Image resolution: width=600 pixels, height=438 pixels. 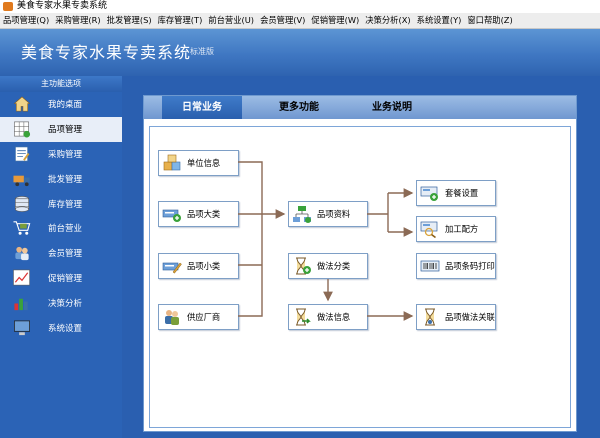 What do you see at coordinates (22, 228) in the screenshot?
I see `cart-icon` at bounding box center [22, 228].